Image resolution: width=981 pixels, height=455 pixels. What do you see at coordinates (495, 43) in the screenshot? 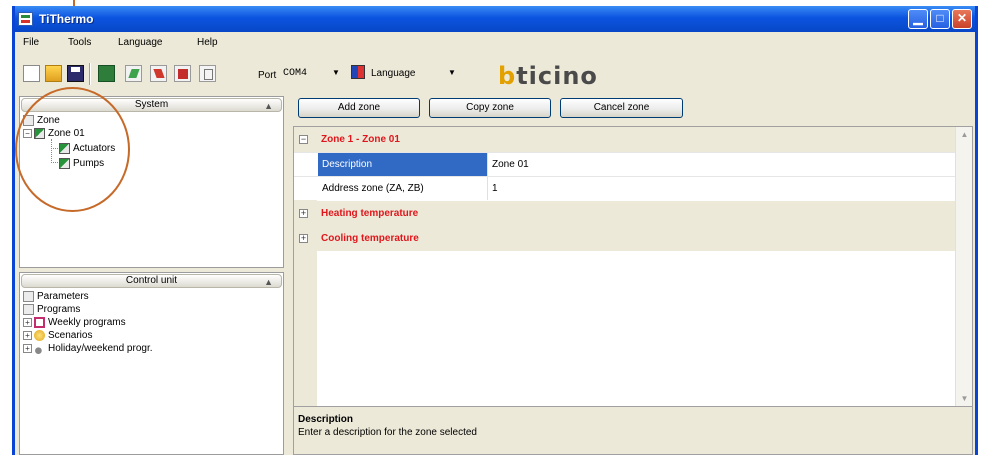
I see `menu-bar: File Tools Language Help` at bounding box center [495, 43].